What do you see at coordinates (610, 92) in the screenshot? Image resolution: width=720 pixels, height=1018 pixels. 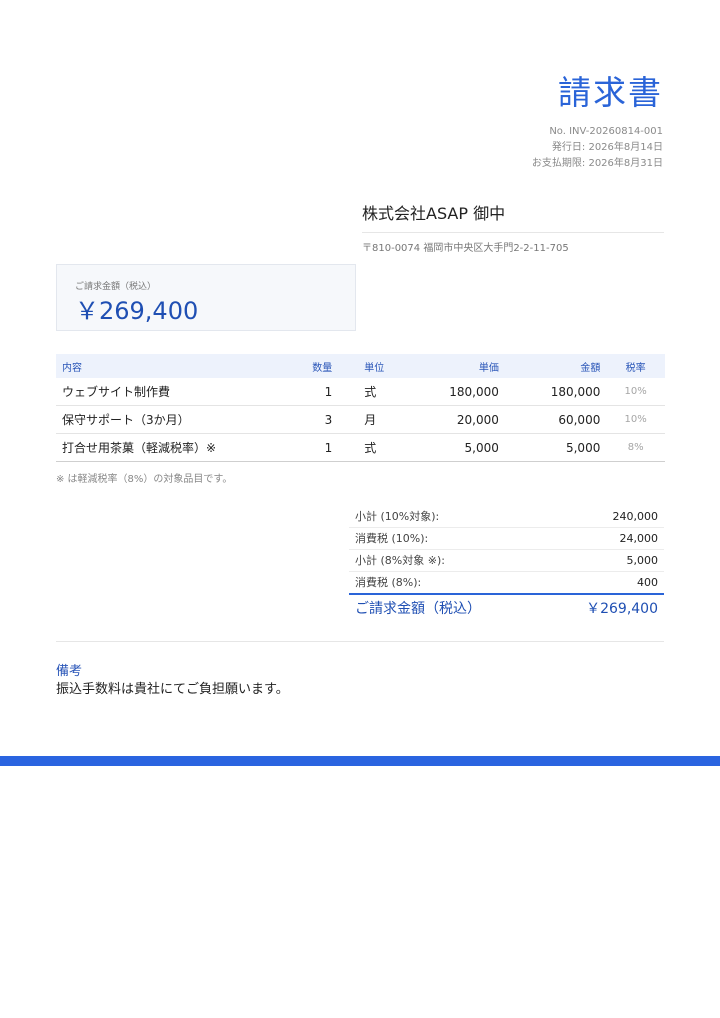 I see `invoice-title: 請求書` at bounding box center [610, 92].